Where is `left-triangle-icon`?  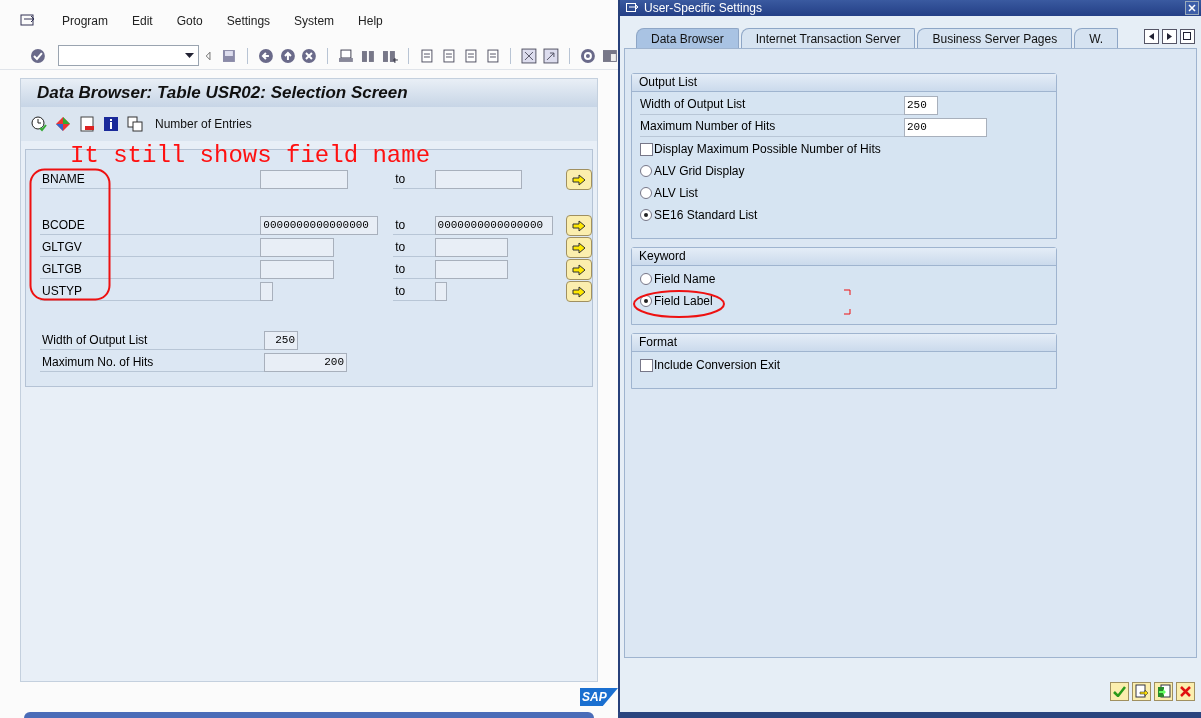 left-triangle-icon is located at coordinates (1151, 36).